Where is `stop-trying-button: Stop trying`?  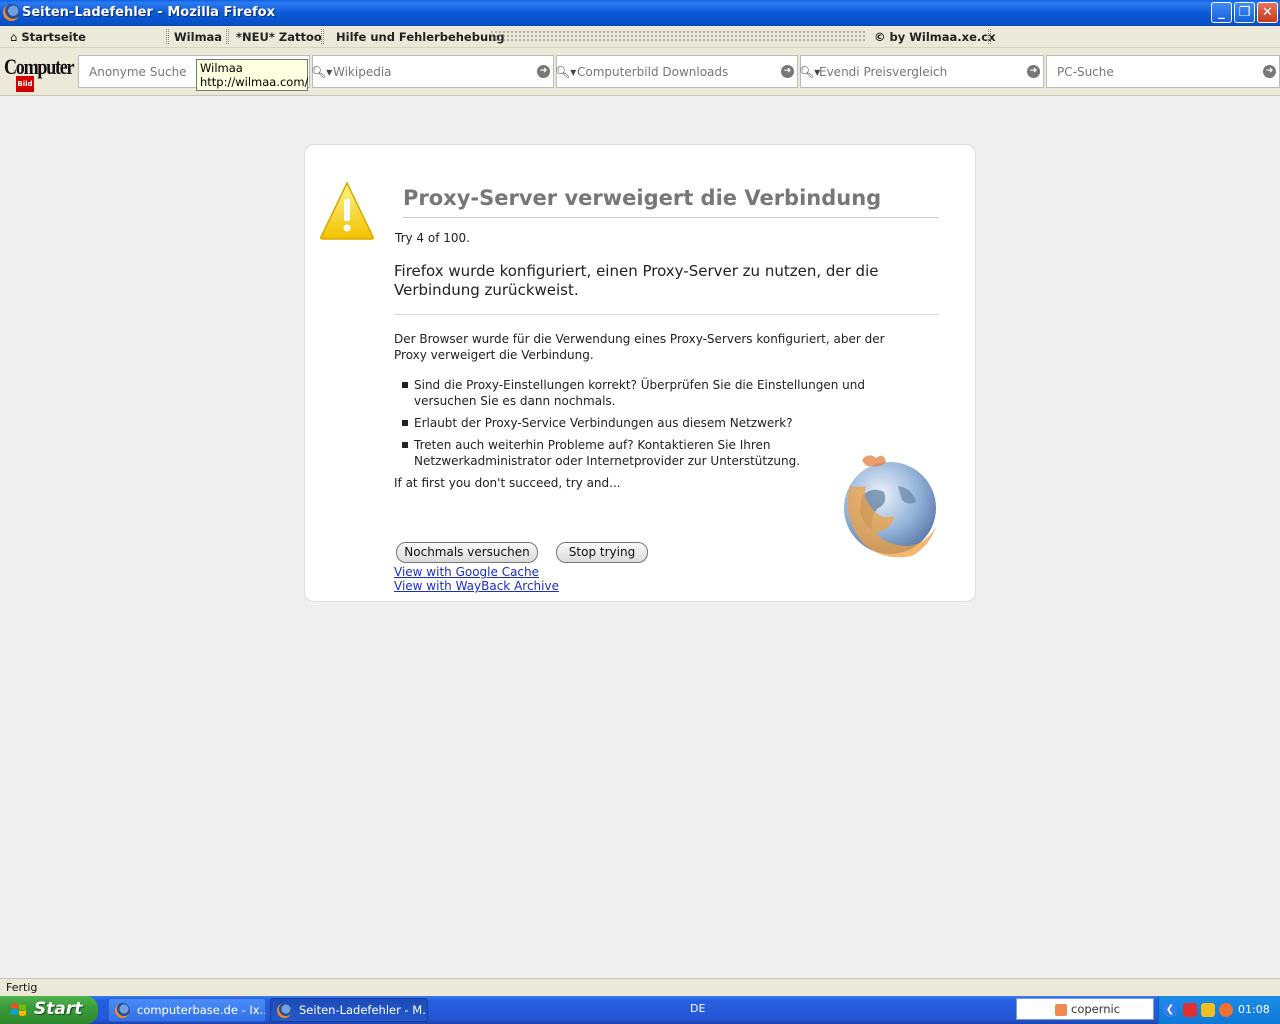 stop-trying-button: Stop trying is located at coordinates (602, 552).